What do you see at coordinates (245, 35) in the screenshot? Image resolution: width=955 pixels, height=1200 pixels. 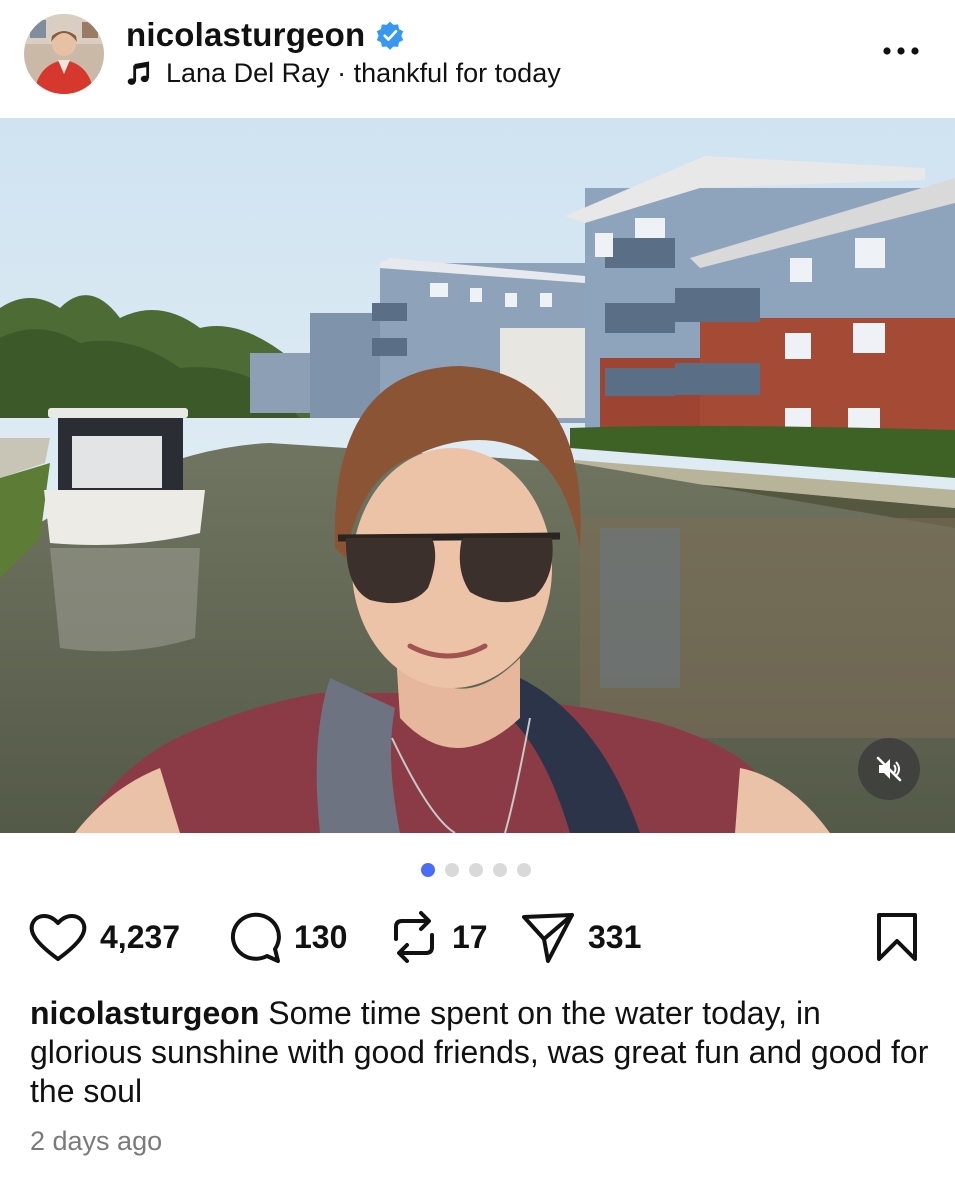 I see `username-text: nicolasturgeon` at bounding box center [245, 35].